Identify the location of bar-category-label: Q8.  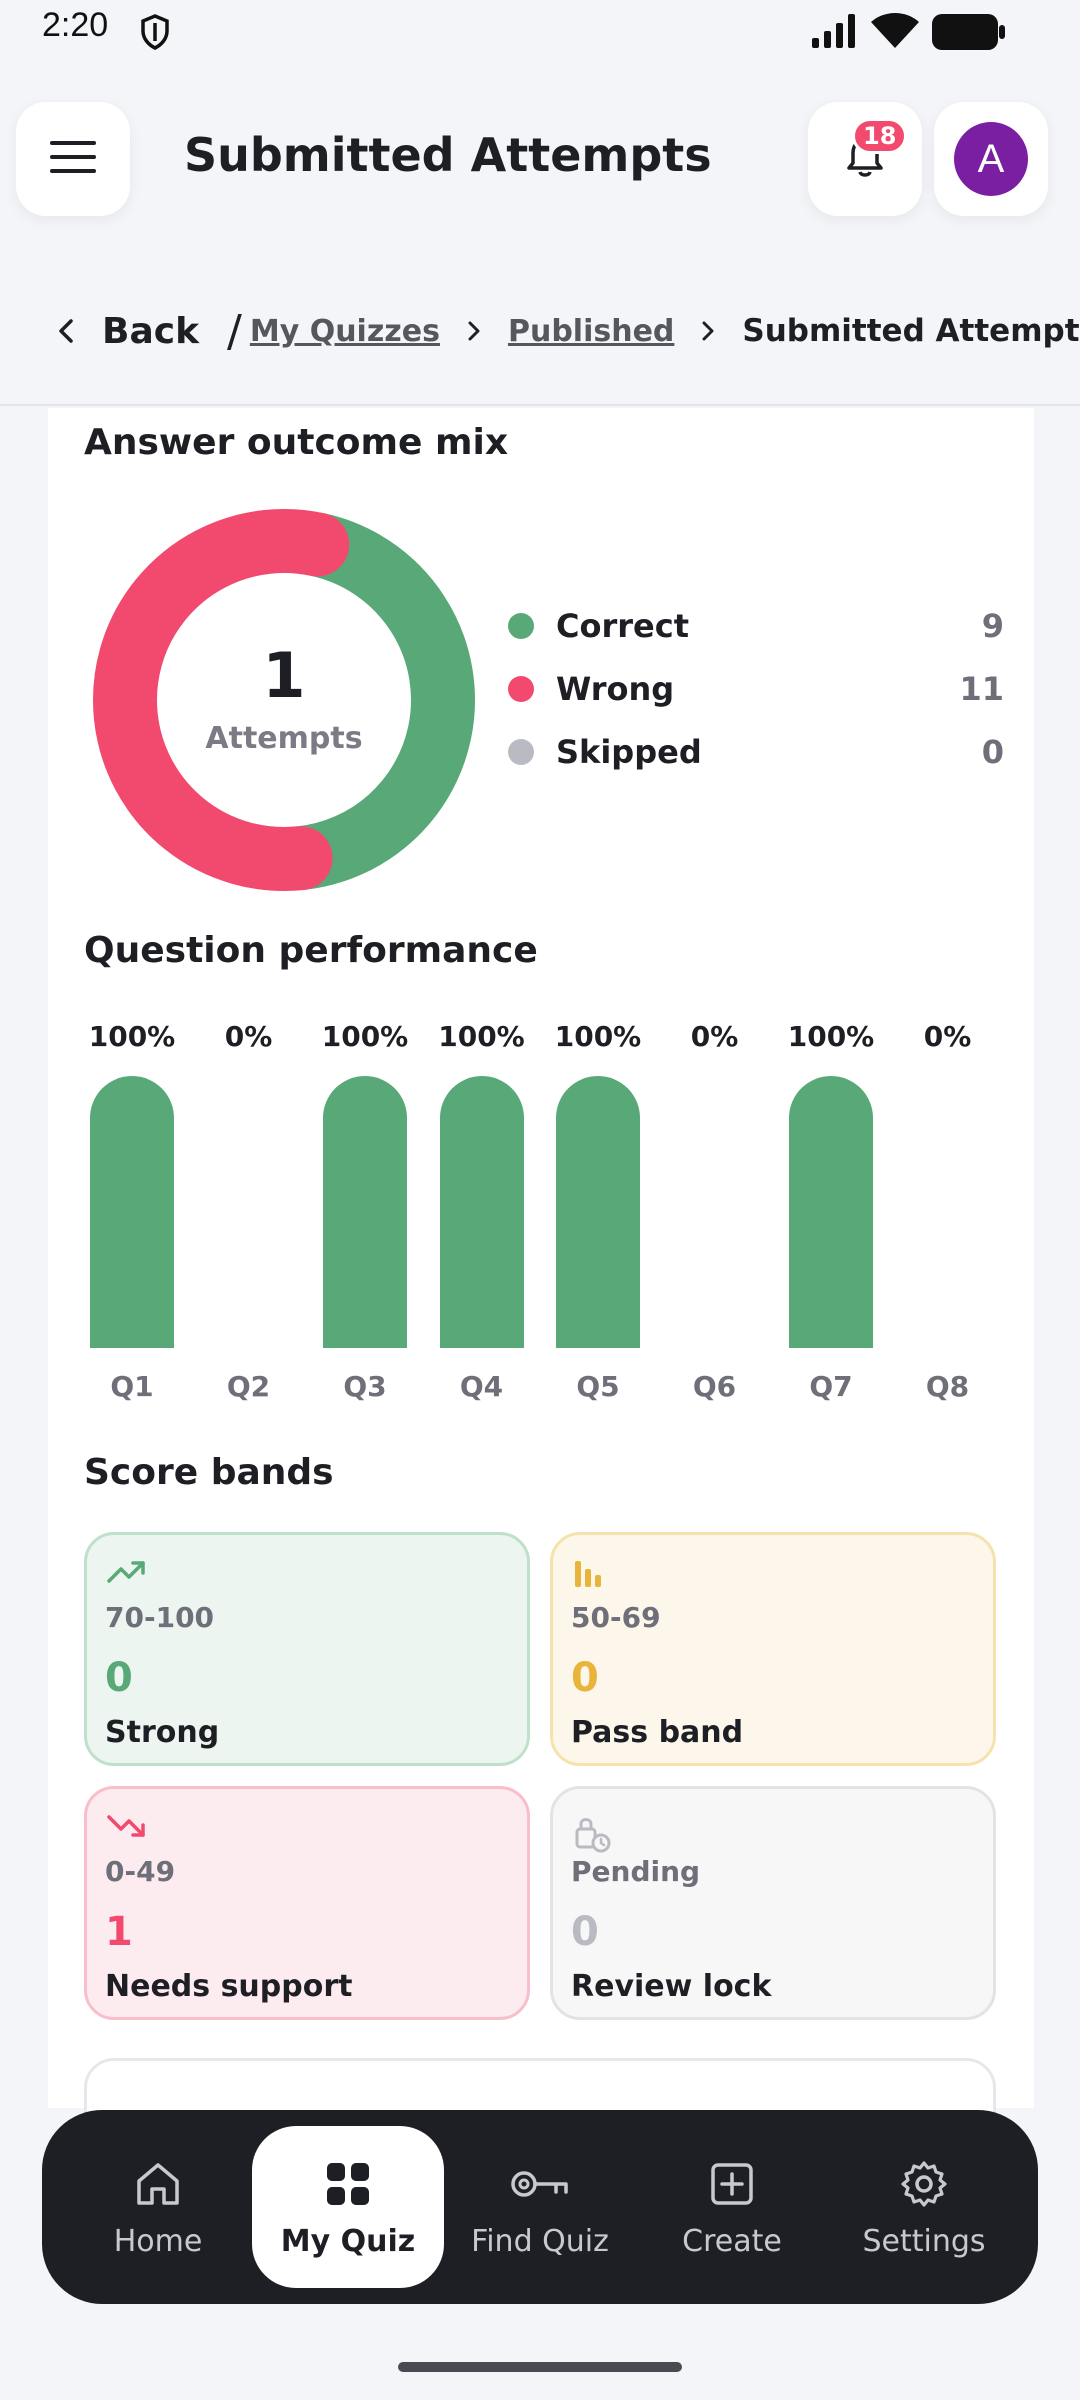
(947, 1386).